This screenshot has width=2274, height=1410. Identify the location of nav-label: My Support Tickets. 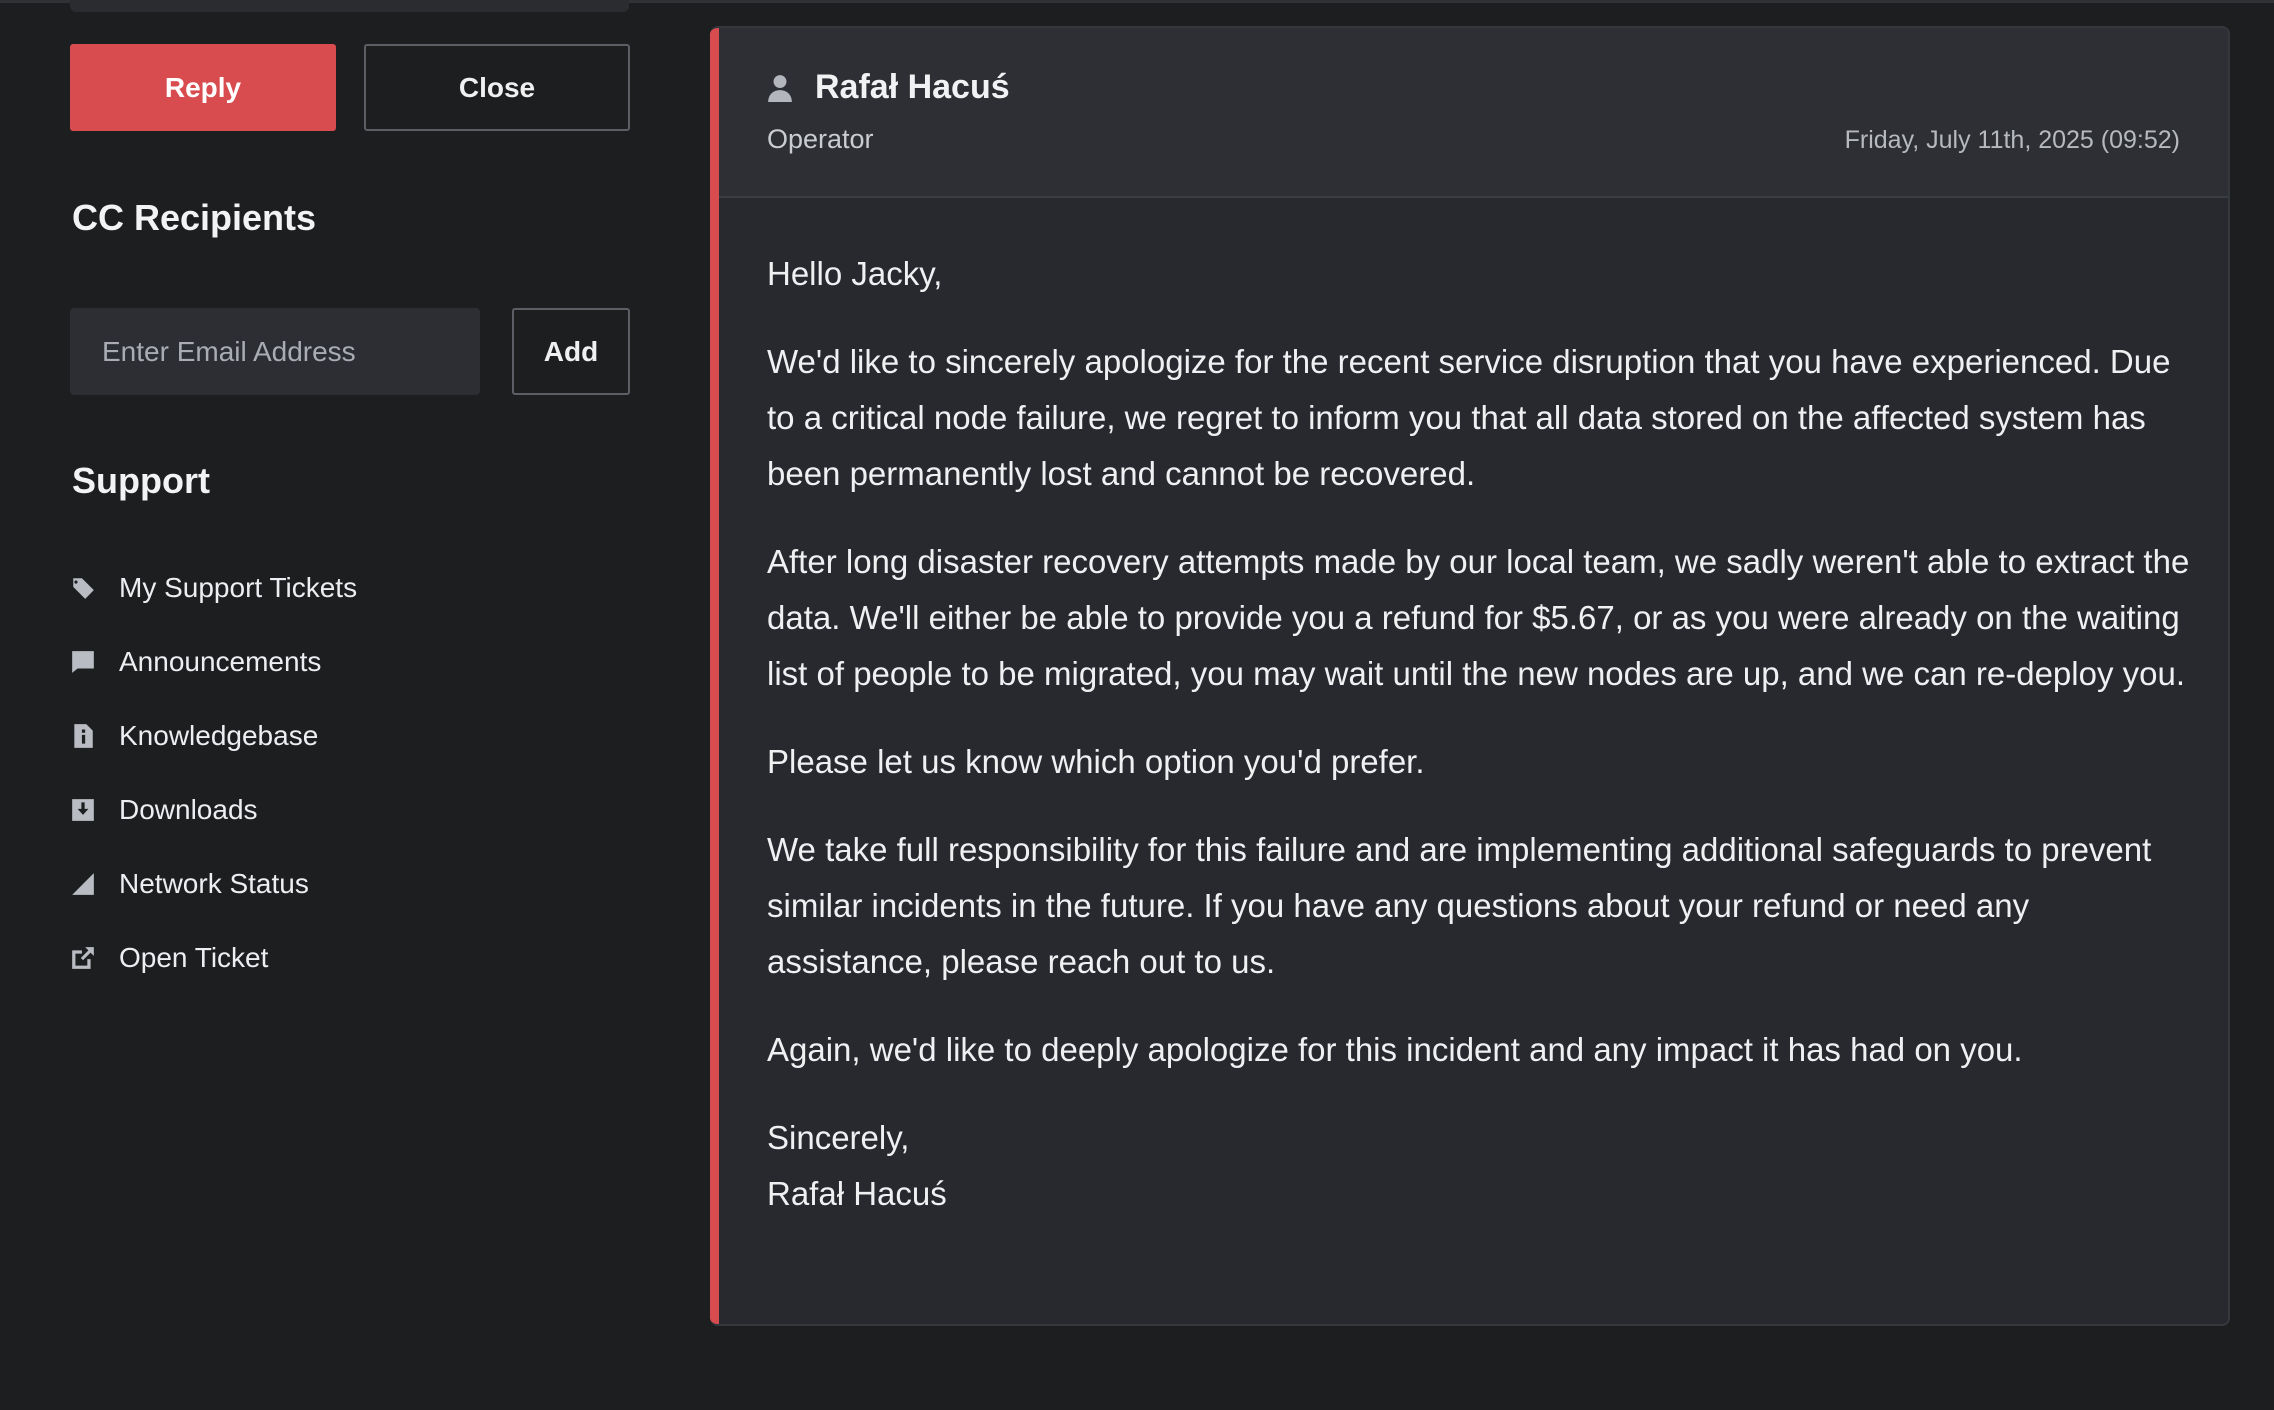
(238, 587).